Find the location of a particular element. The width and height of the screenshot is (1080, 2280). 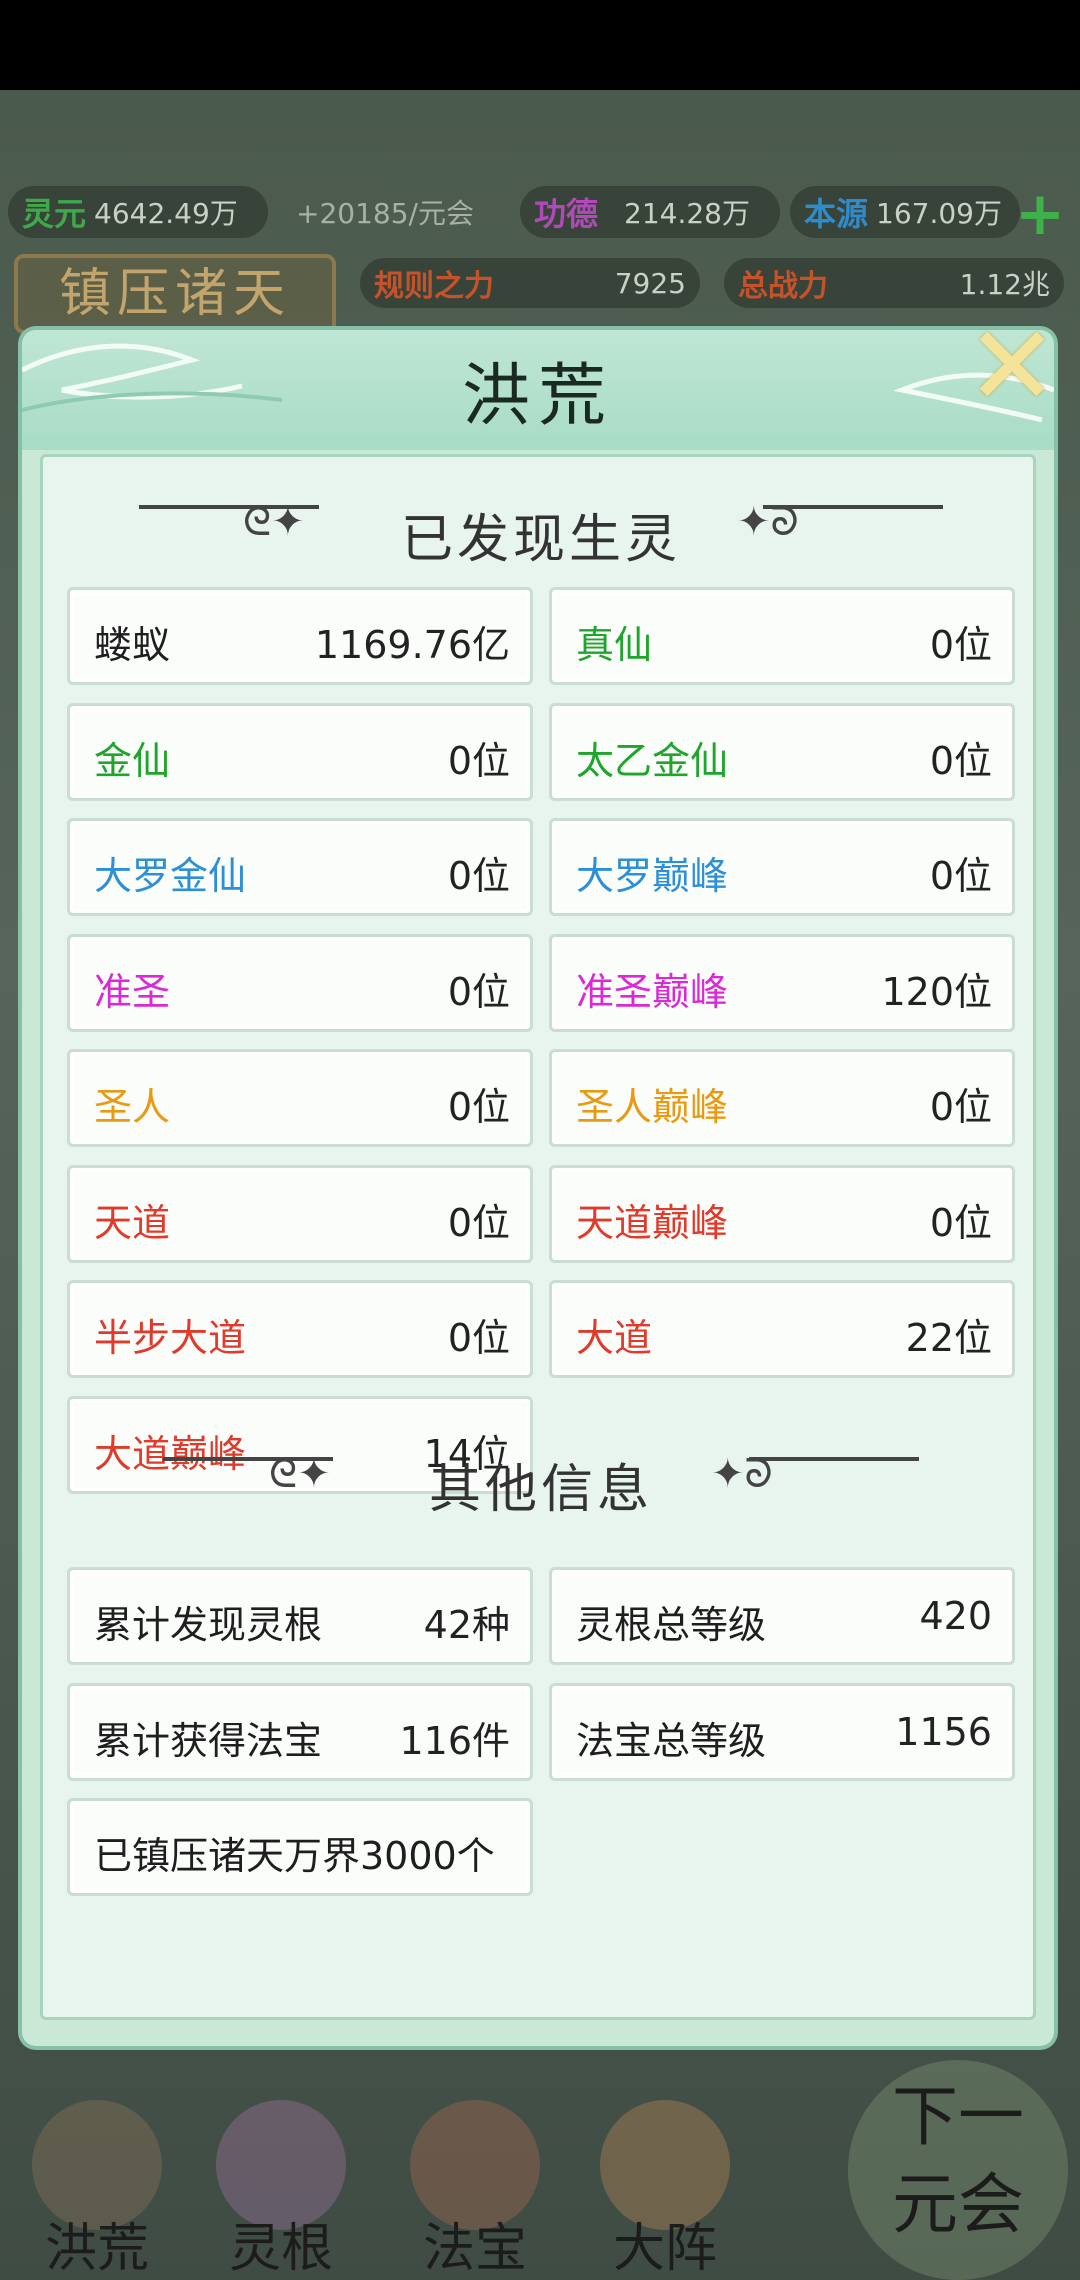

suppress-heavens-button: 镇压诸天 is located at coordinates (175, 294).